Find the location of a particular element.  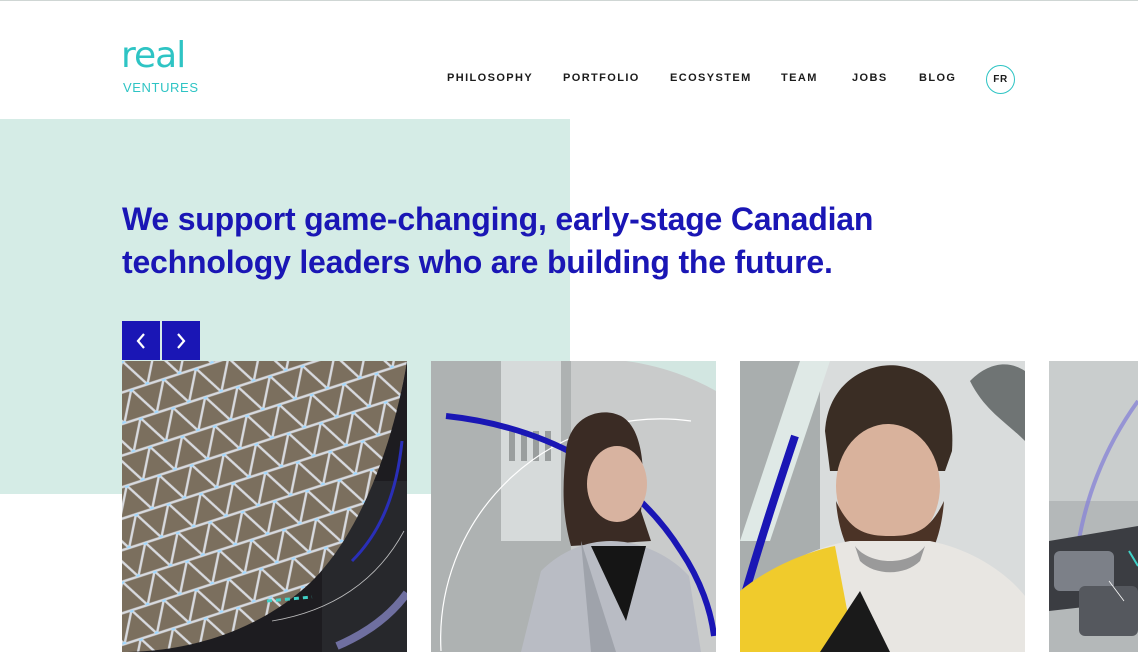

nav-blog: BLOG is located at coordinates (937, 78).